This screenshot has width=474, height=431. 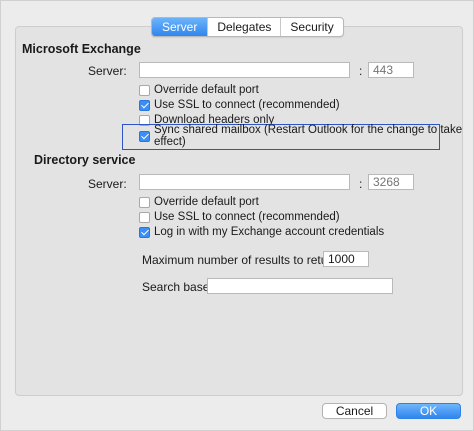 What do you see at coordinates (300, 286) in the screenshot?
I see `search-base-input` at bounding box center [300, 286].